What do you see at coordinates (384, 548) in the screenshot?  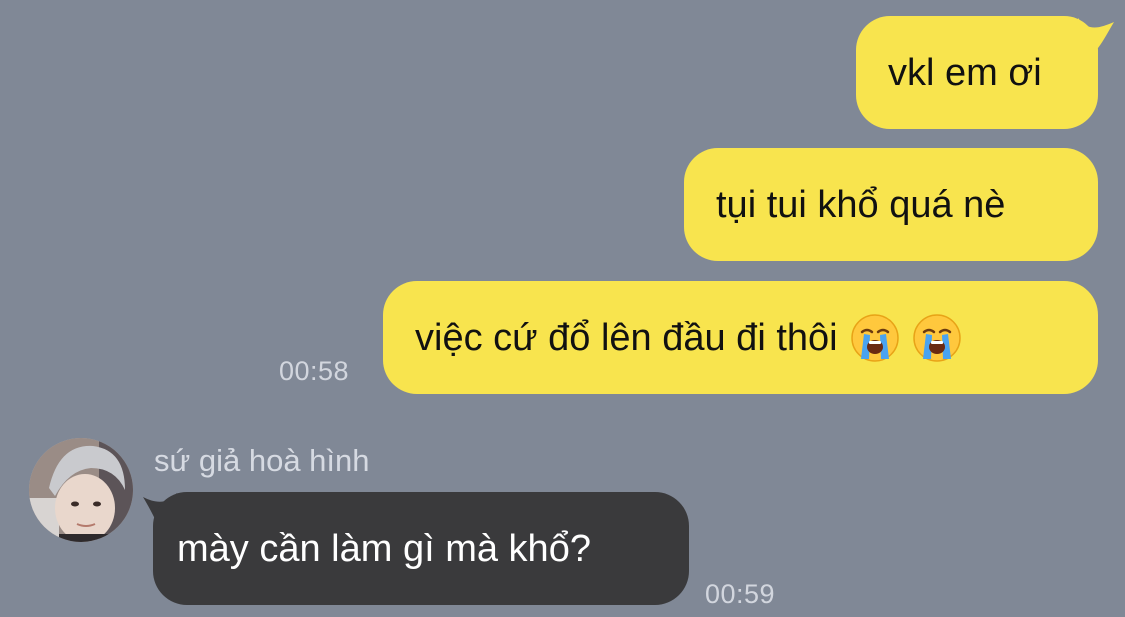 I see `message-text: mày cần làm gì mà khổ?` at bounding box center [384, 548].